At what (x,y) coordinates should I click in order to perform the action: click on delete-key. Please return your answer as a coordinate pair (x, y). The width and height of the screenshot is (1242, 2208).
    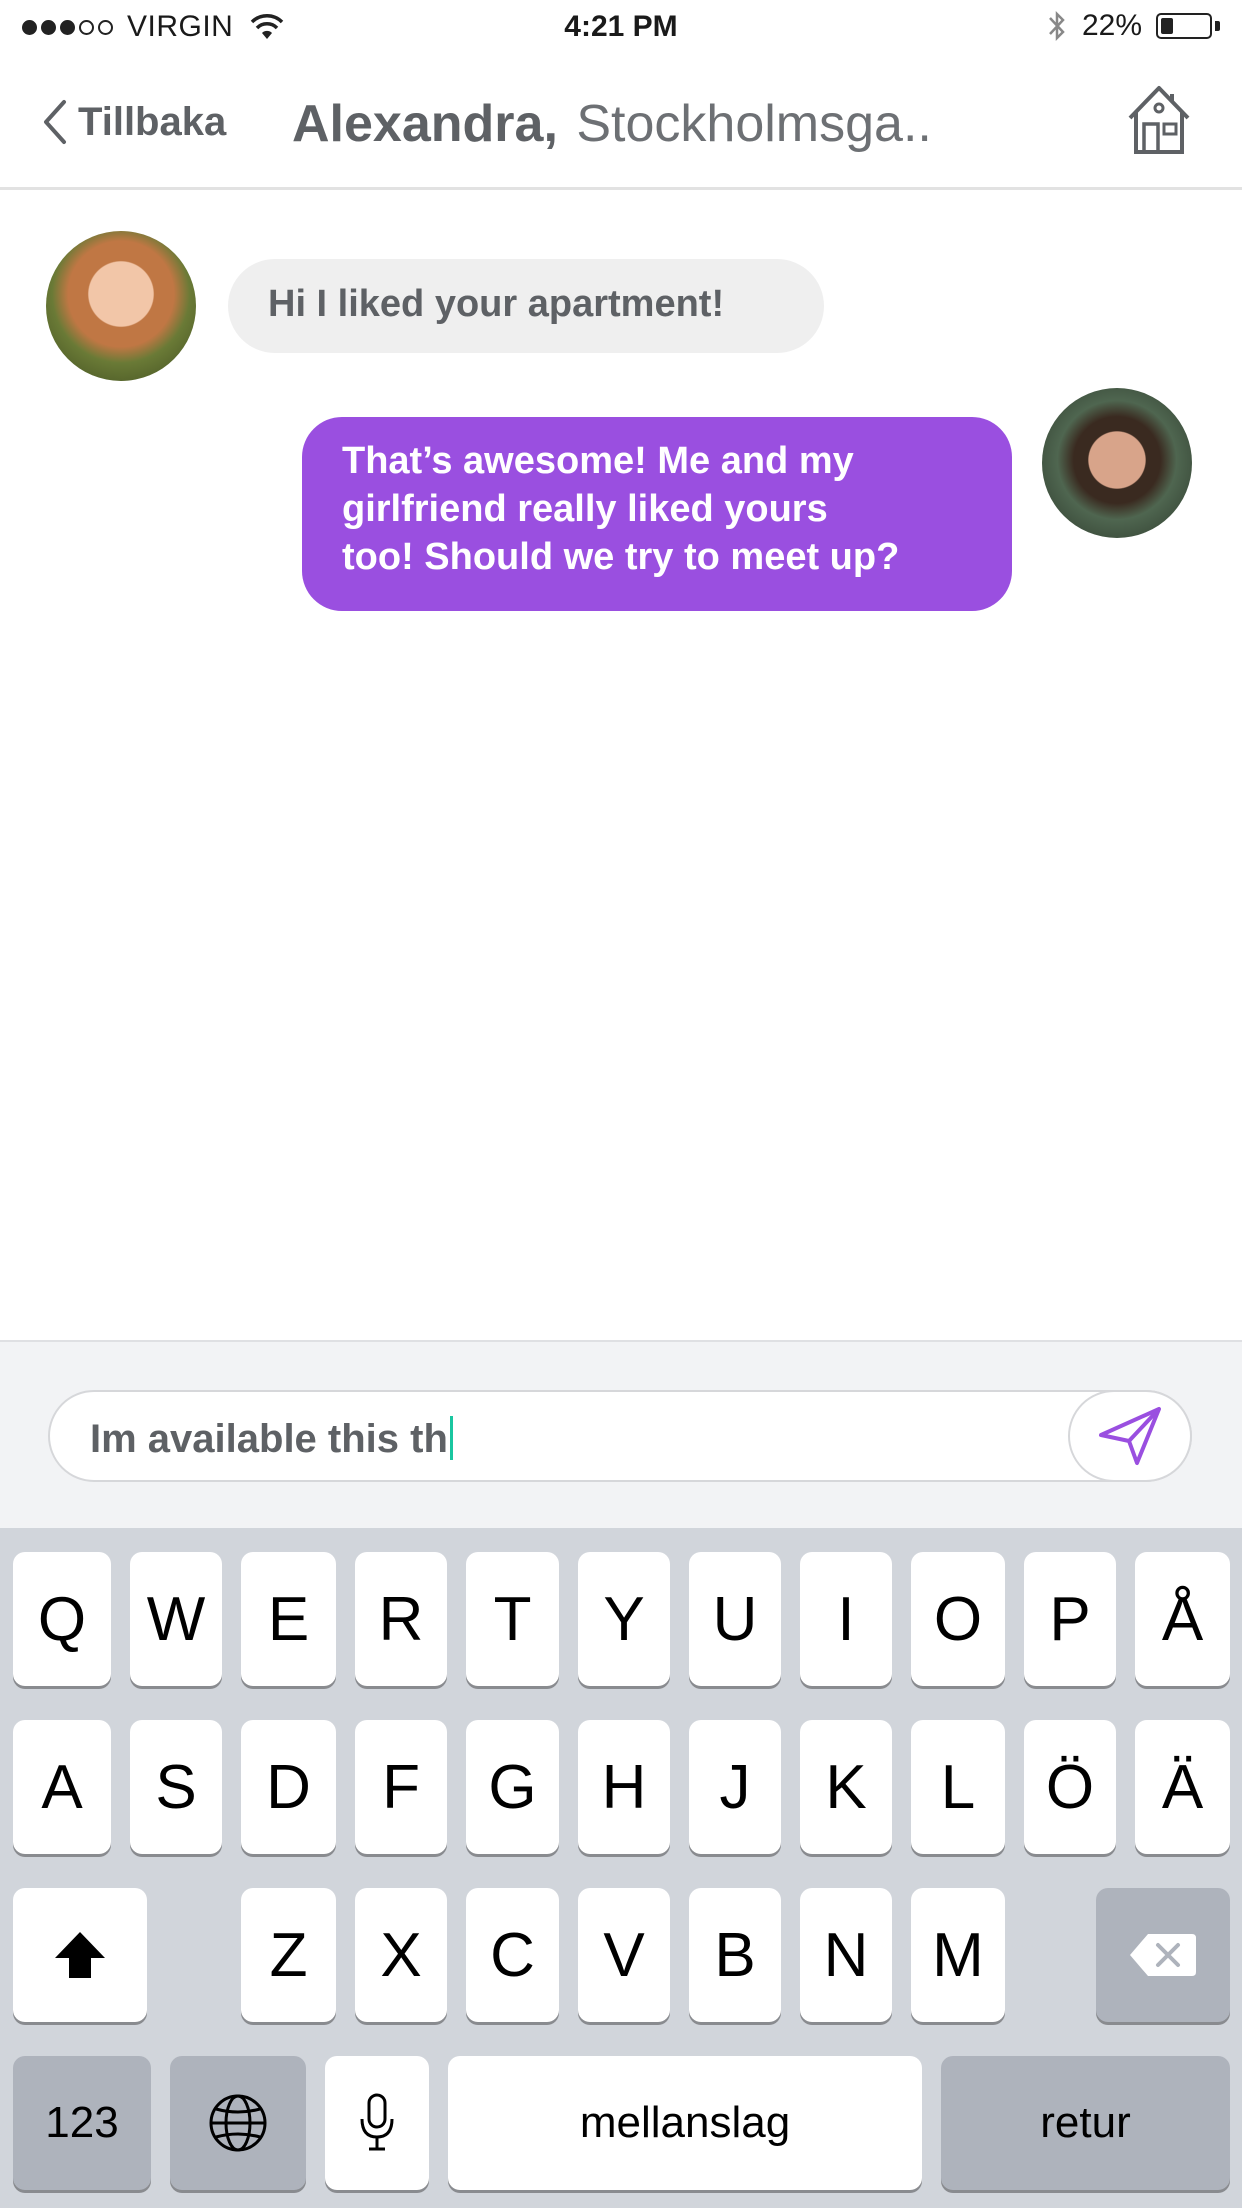
    Looking at the image, I should click on (1163, 1955).